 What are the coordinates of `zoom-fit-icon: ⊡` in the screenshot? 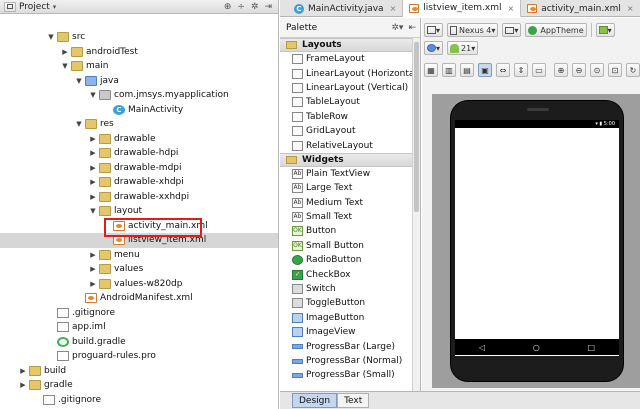 It's located at (615, 70).